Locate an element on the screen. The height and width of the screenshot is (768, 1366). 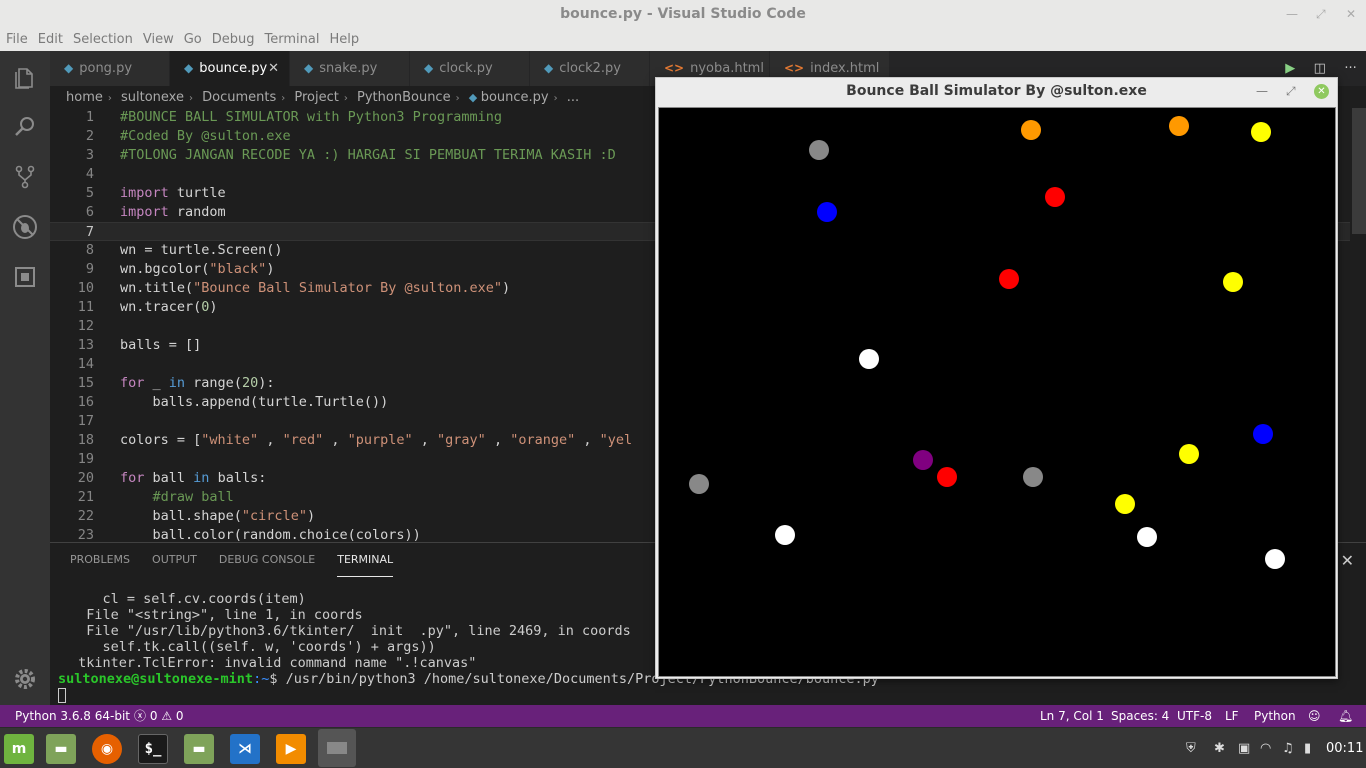
end-of-line: LF is located at coordinates (1232, 716).